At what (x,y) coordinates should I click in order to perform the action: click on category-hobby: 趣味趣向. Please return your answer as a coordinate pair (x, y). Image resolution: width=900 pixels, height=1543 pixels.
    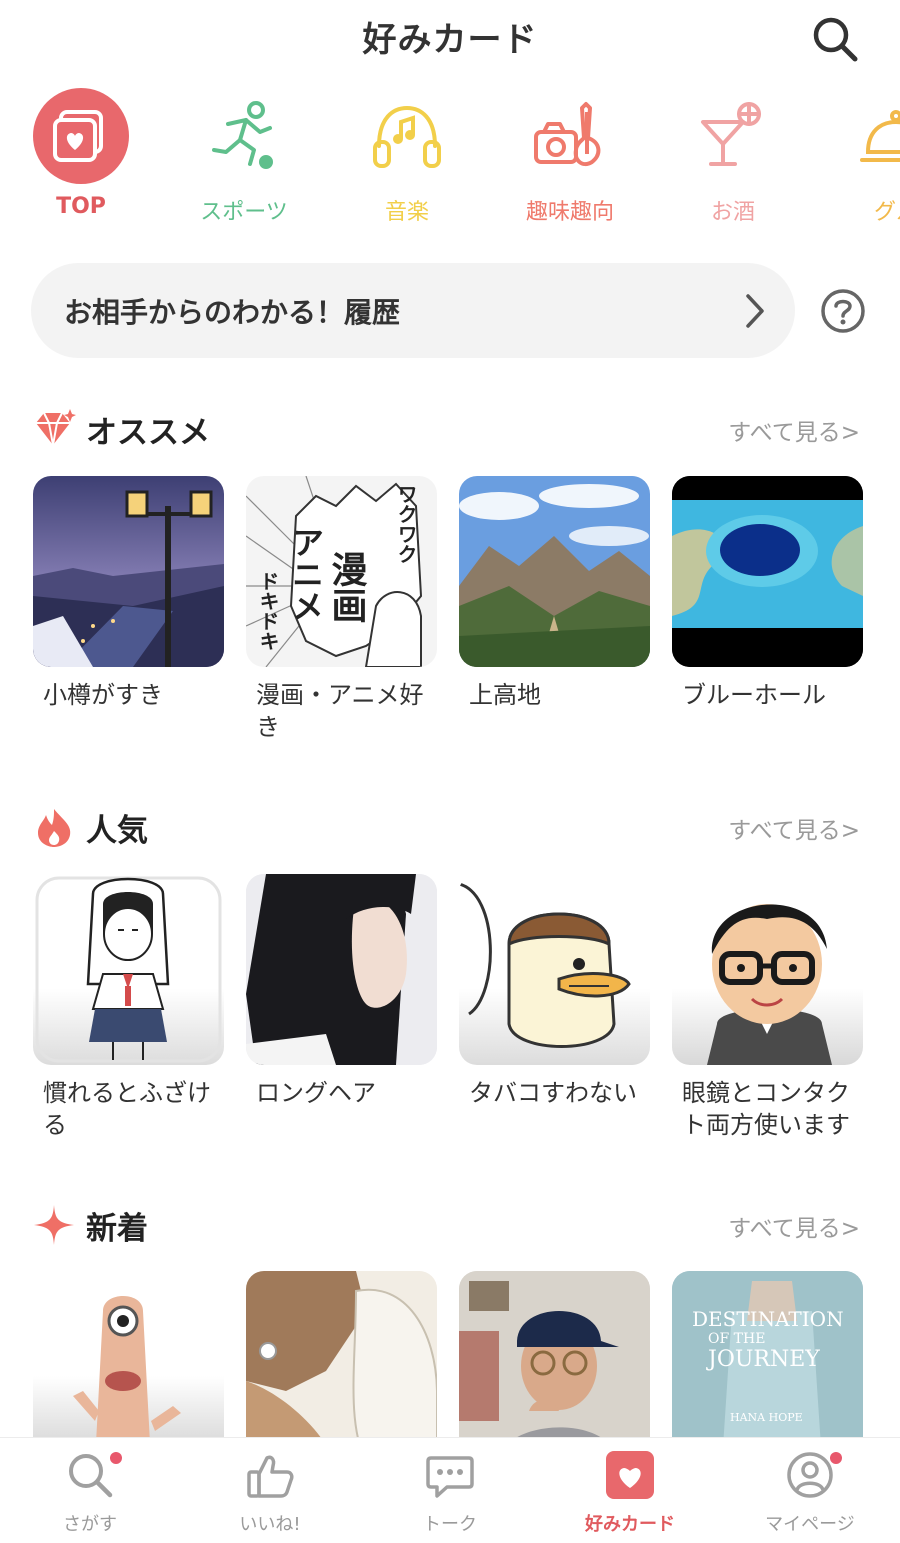
    Looking at the image, I should click on (570, 161).